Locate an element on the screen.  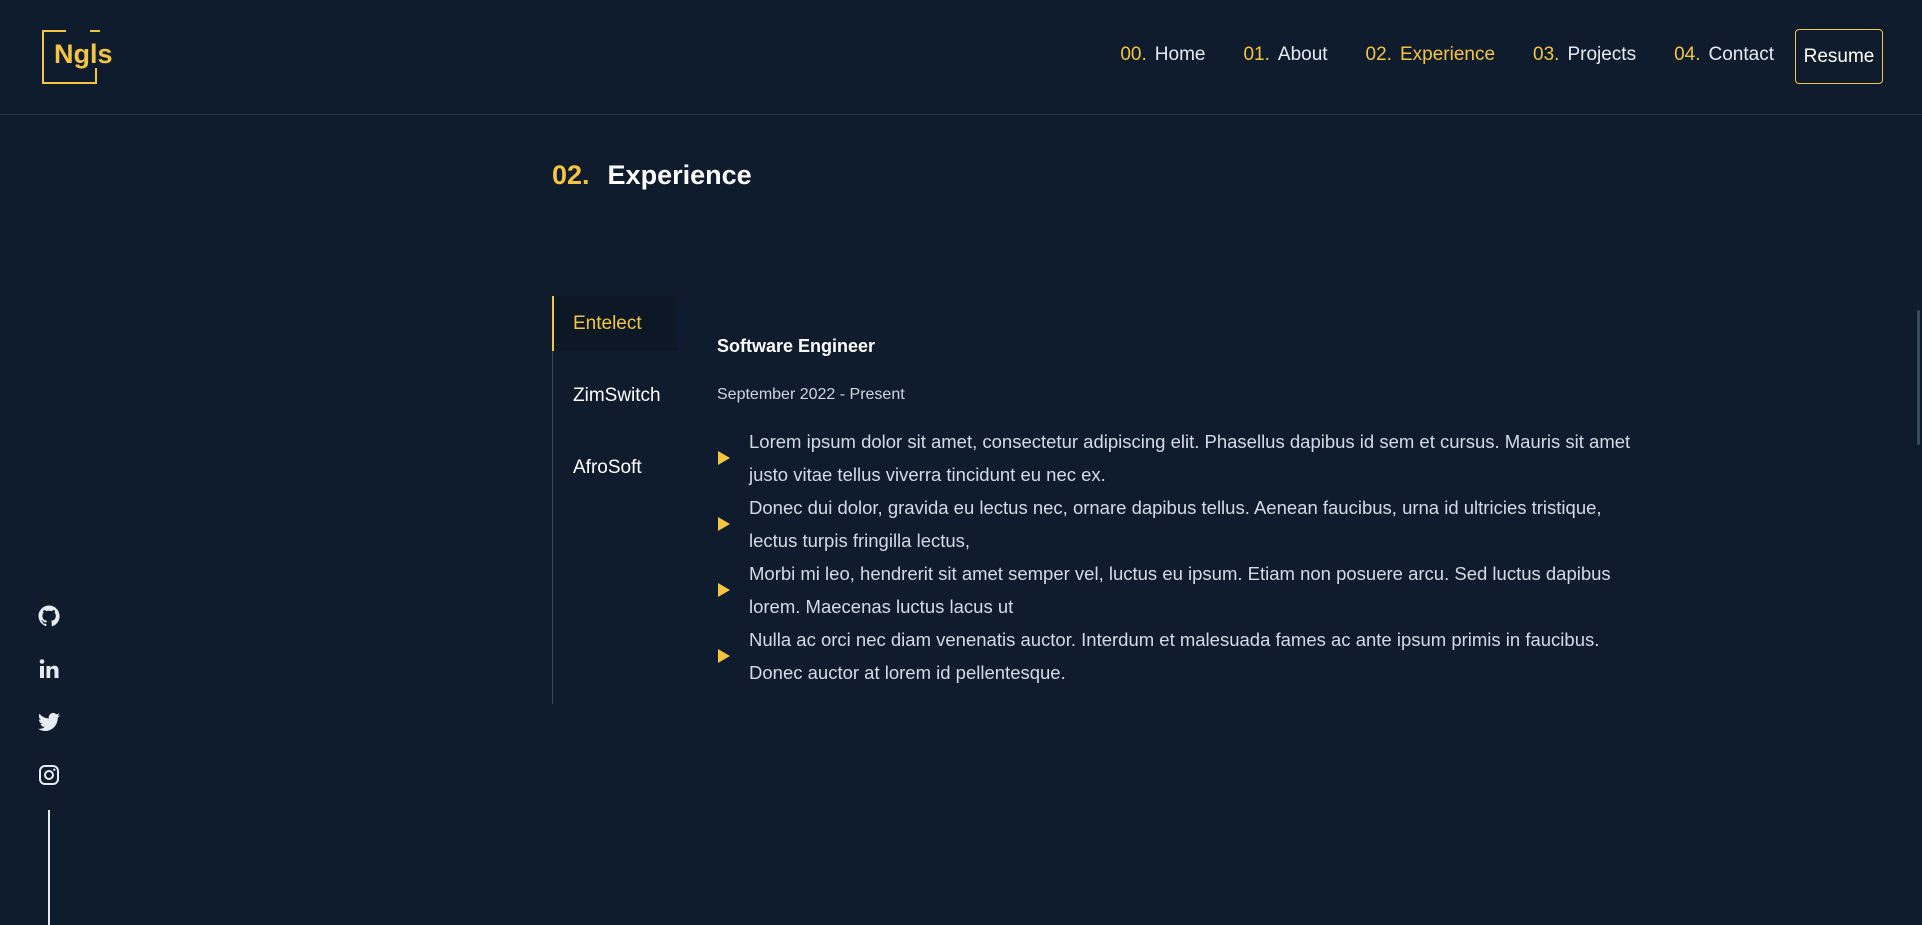
nav-number: 03. is located at coordinates (1546, 54).